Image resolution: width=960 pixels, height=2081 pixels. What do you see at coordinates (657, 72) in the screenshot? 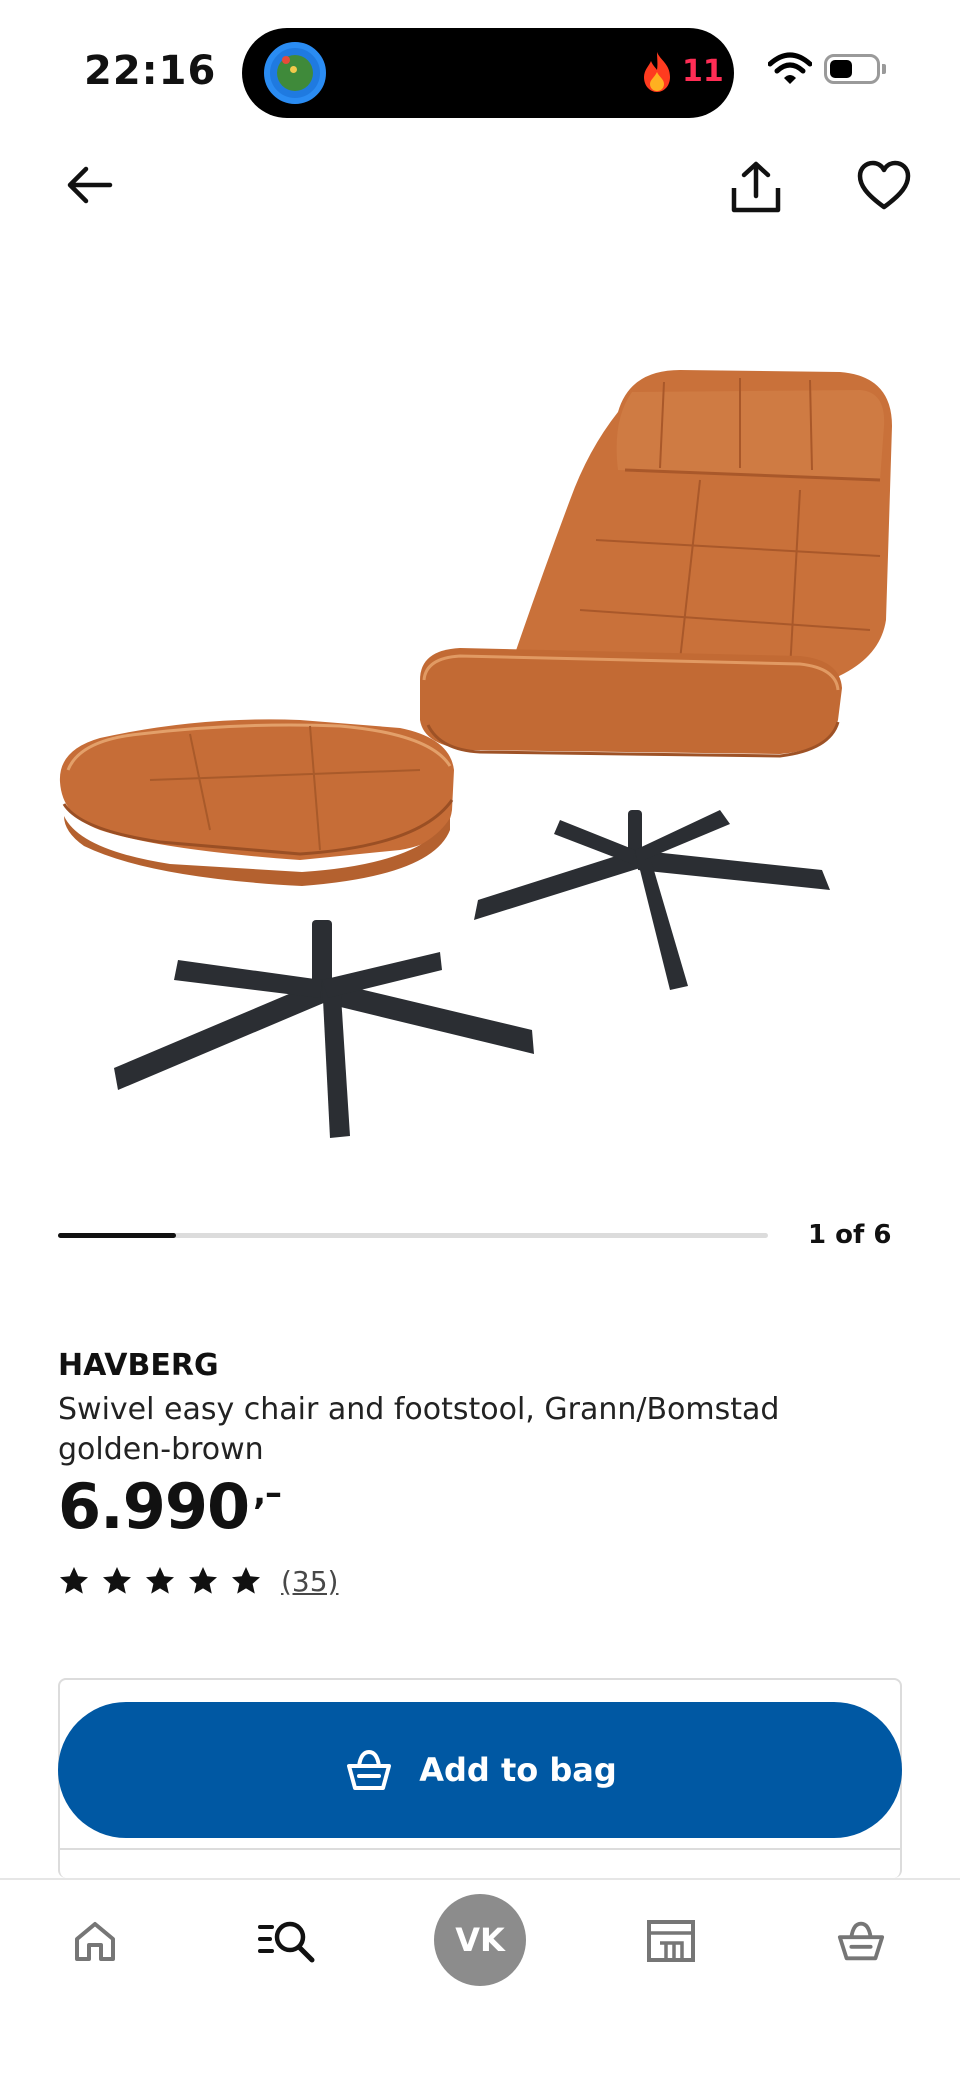
I see `flame-icon` at bounding box center [657, 72].